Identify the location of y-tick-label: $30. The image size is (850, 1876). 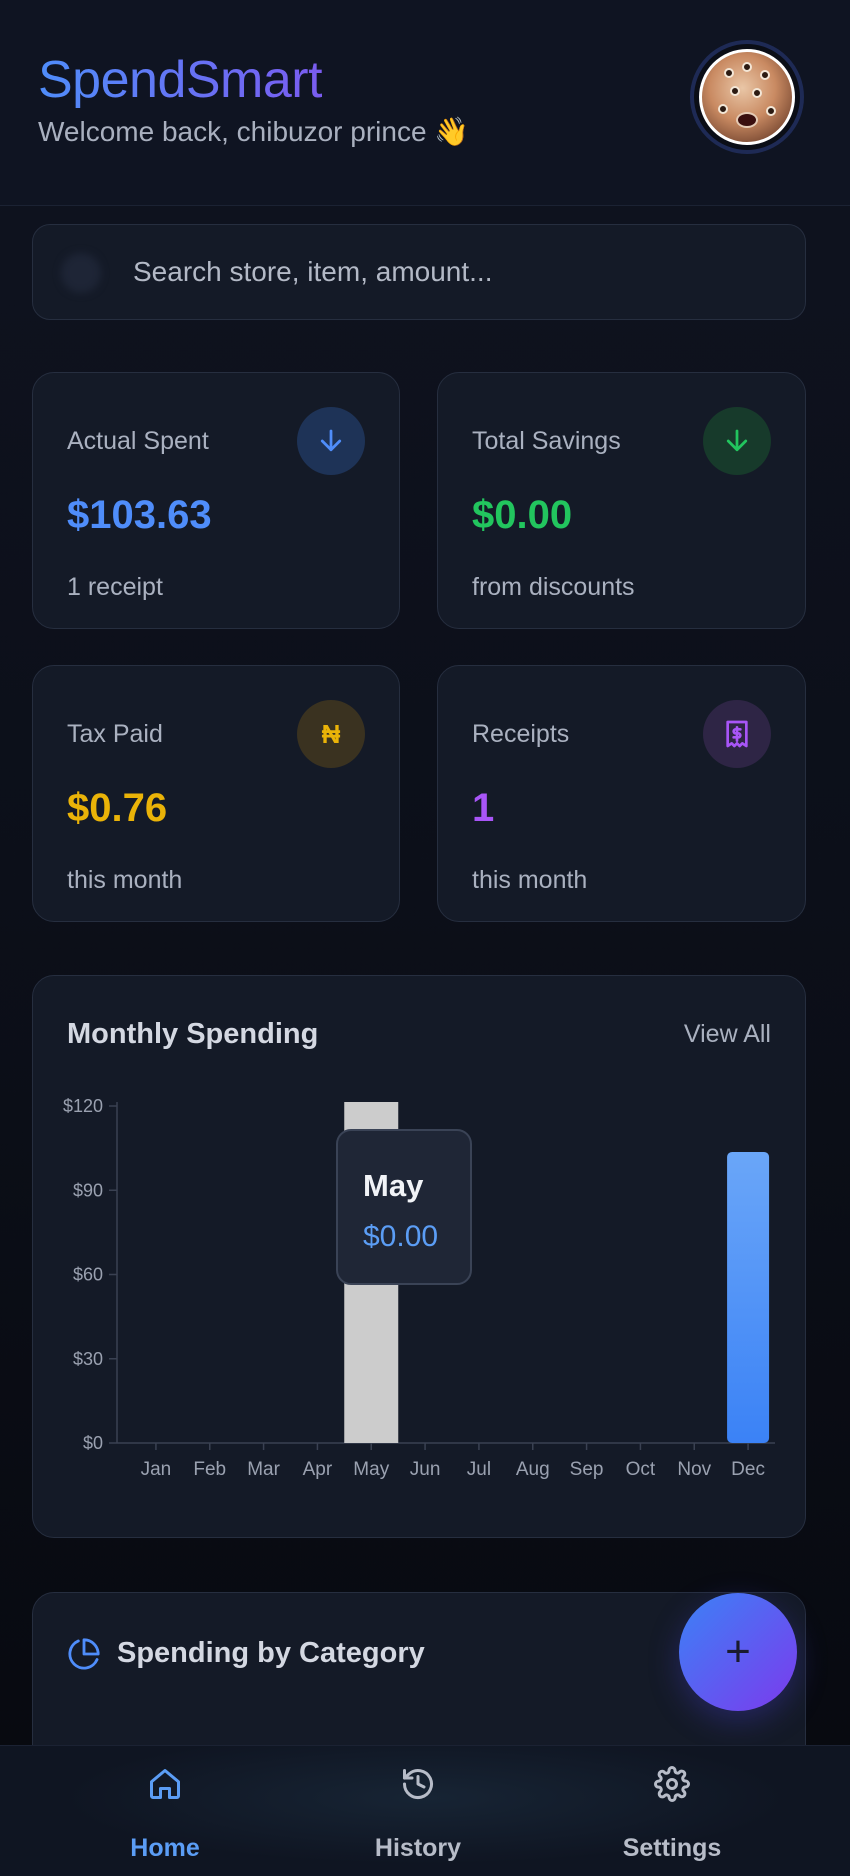
(88, 1359).